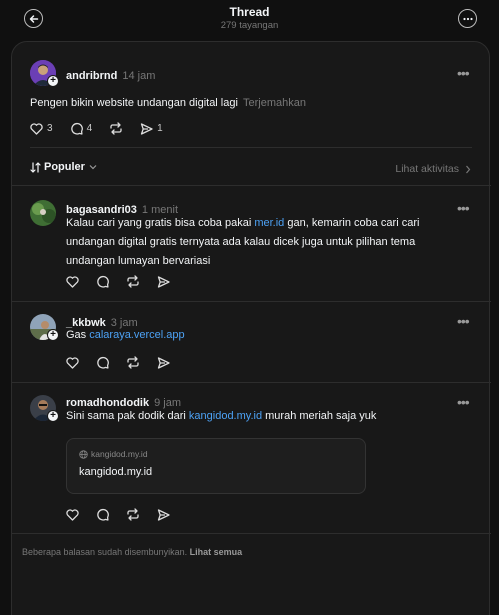  What do you see at coordinates (83, 454) in the screenshot?
I see `globe-icon` at bounding box center [83, 454].